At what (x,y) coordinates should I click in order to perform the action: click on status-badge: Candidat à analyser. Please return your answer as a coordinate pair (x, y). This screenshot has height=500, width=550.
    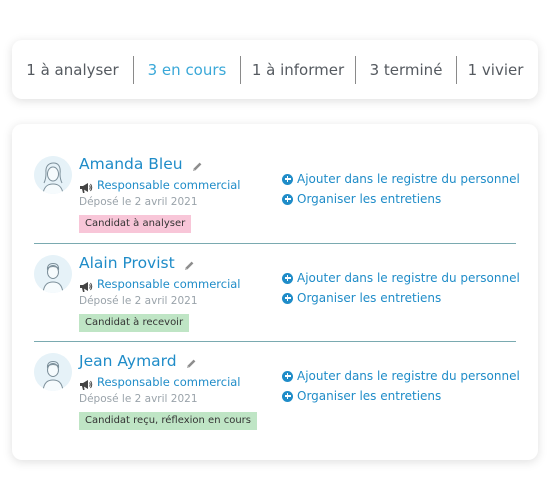
    Looking at the image, I should click on (135, 224).